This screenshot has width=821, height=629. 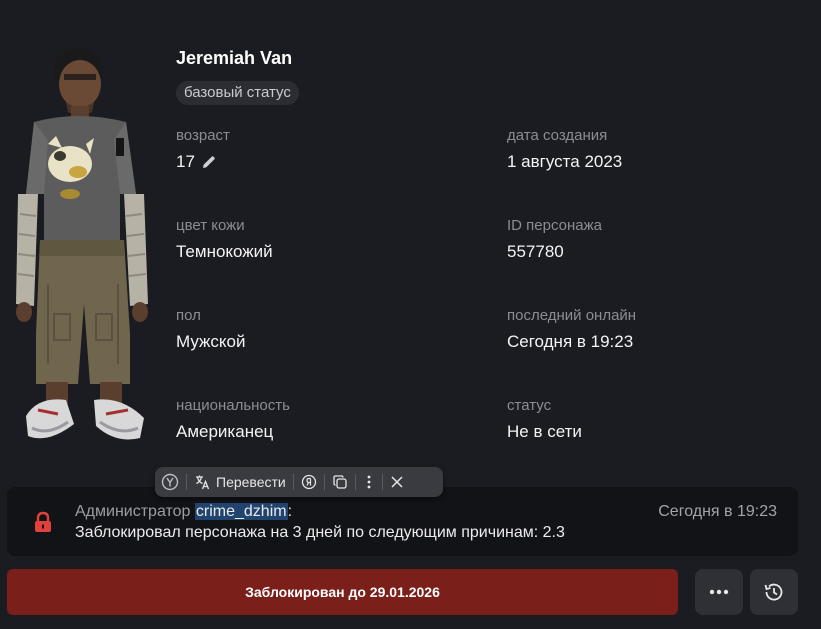 What do you see at coordinates (224, 251) in the screenshot?
I see `field-skin-value: Темнокожий` at bounding box center [224, 251].